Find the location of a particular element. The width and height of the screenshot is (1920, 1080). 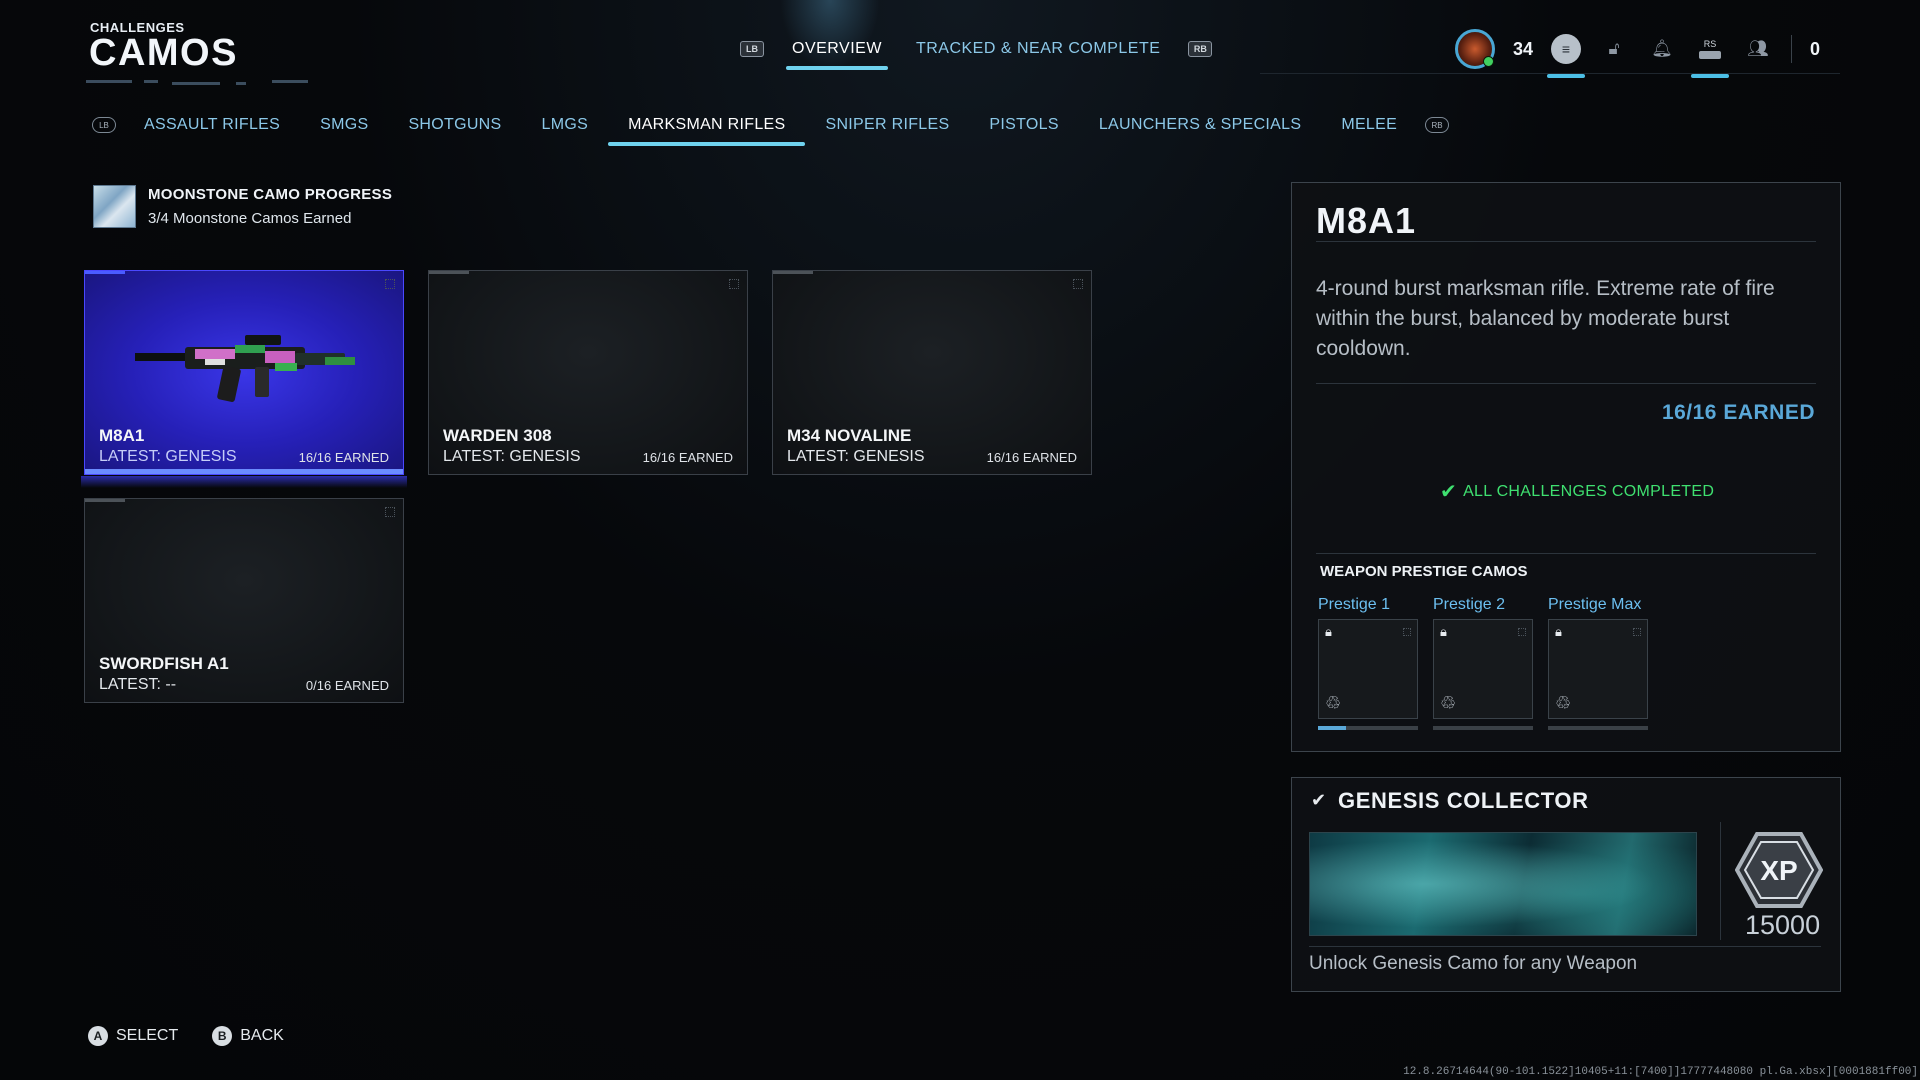

player-emblem-icon is located at coordinates (1474, 49).